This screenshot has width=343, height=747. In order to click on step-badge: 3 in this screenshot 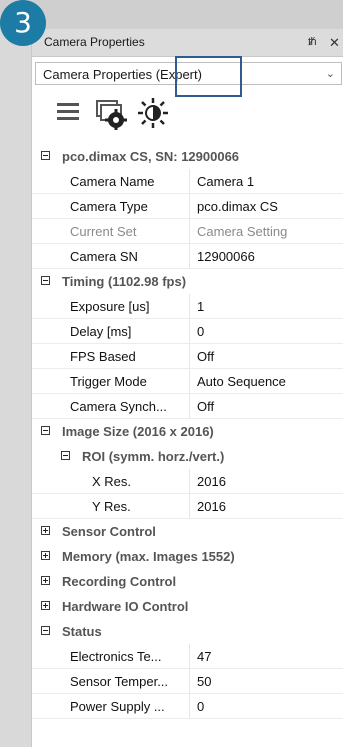, I will do `click(23, 23)`.